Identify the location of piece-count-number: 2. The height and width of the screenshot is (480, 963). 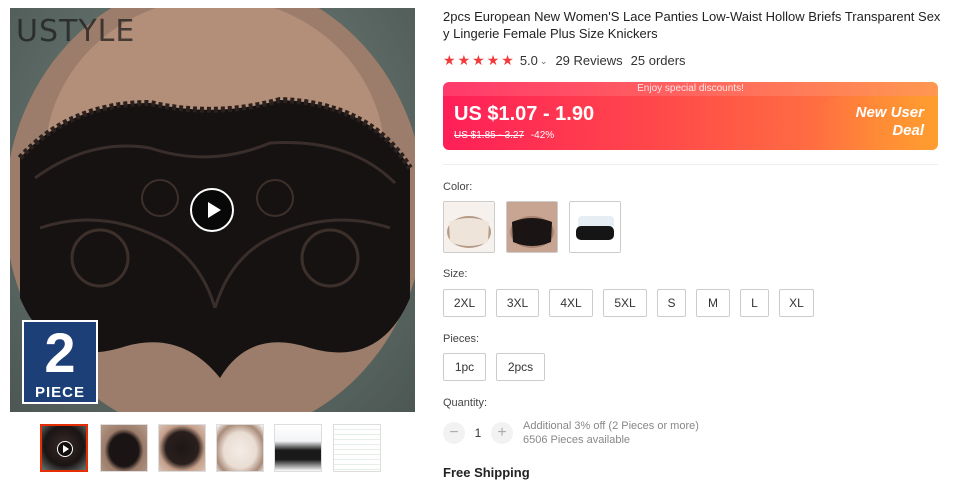
(60, 352).